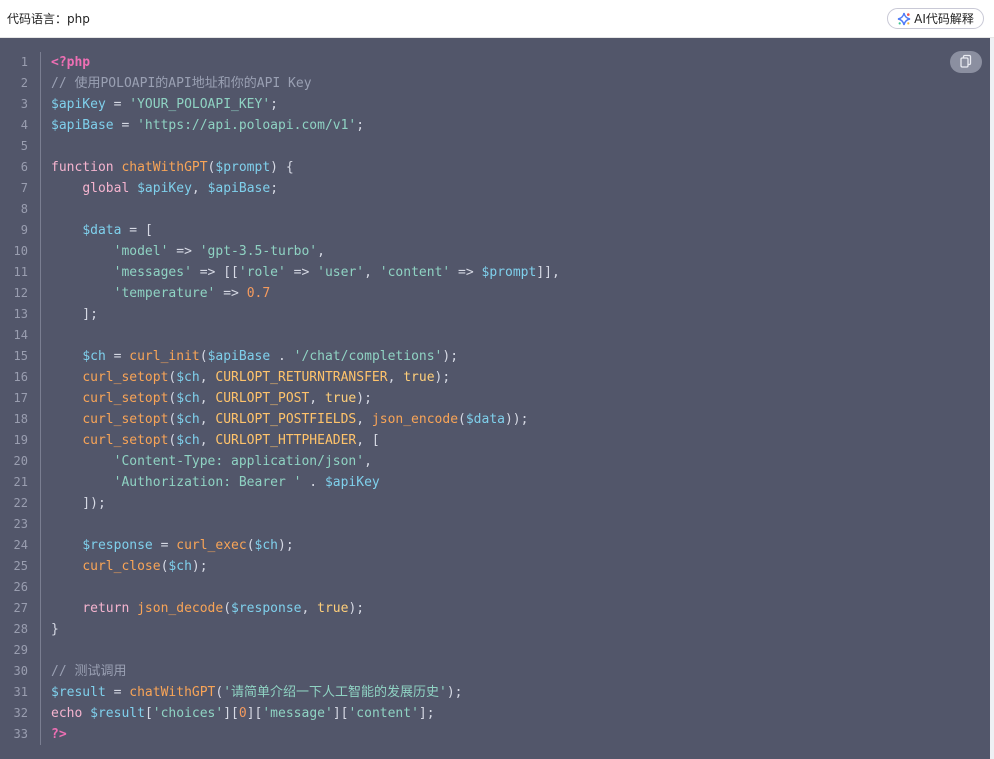 This screenshot has width=994, height=759. What do you see at coordinates (286, 419) in the screenshot?
I see `code-token: CURLOPT_POSTFIELDS` at bounding box center [286, 419].